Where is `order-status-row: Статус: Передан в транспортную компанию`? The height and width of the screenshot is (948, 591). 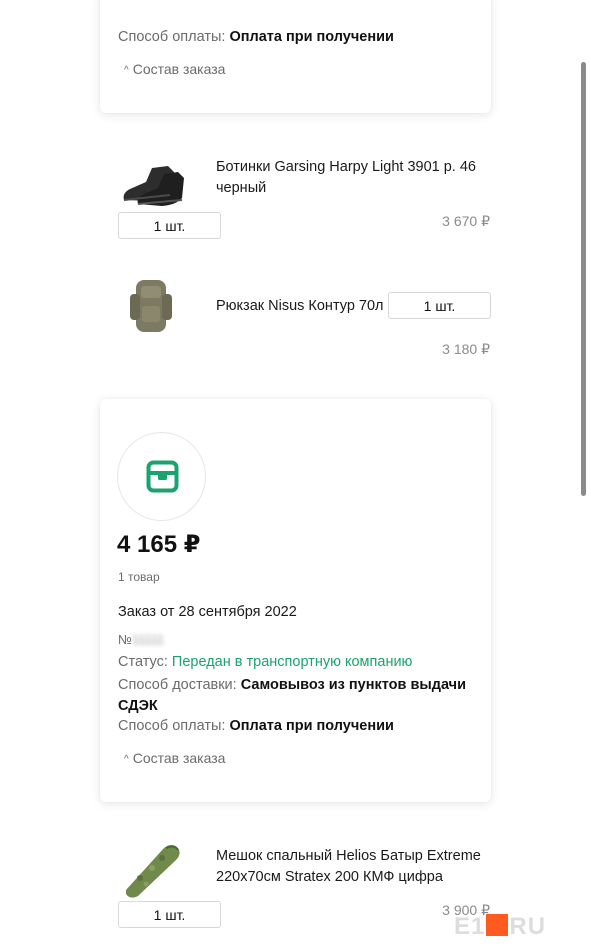 order-status-row: Статус: Передан в транспортную компанию is located at coordinates (265, 662).